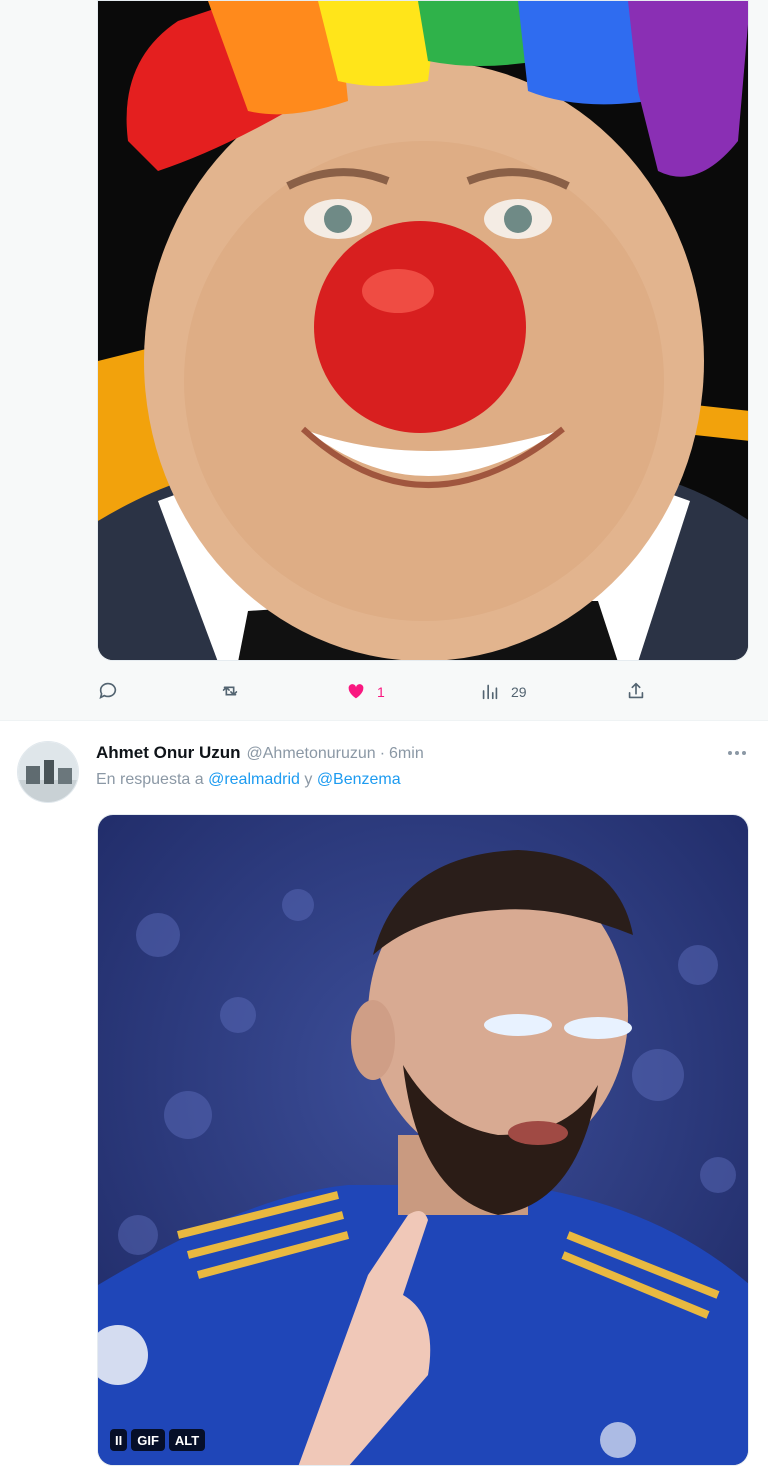 The image size is (768, 1476). I want to click on gif-pause-button: II, so click(119, 1440).